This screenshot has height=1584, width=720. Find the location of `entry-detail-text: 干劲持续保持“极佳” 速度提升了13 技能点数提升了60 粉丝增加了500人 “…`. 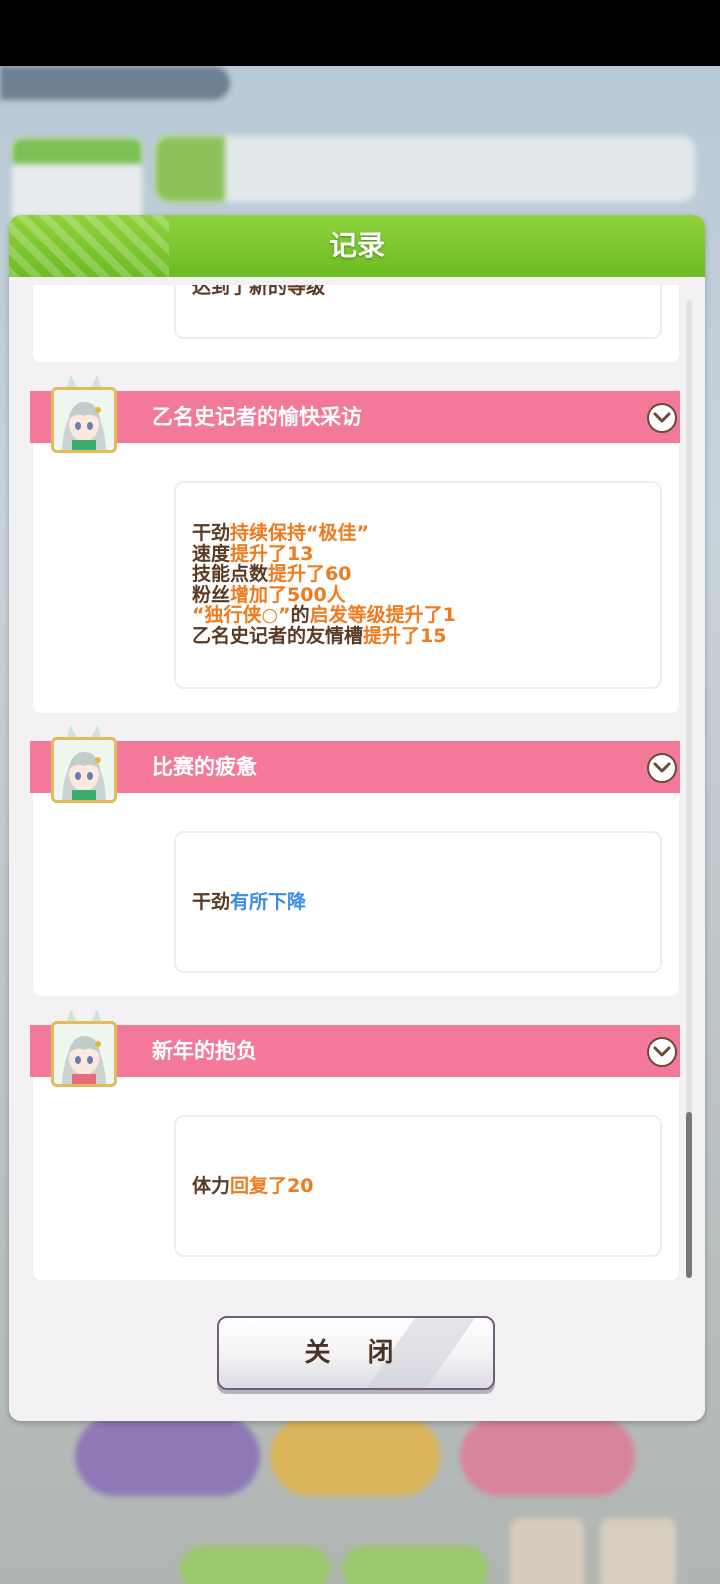

entry-detail-text: 干劲持续保持“极佳” 速度提升了13 技能点数提升了60 粉丝增加了500人 “… is located at coordinates (324, 584).